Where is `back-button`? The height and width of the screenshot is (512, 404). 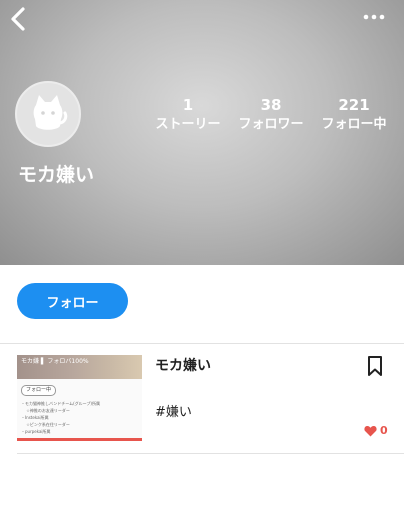 back-button is located at coordinates (19, 19).